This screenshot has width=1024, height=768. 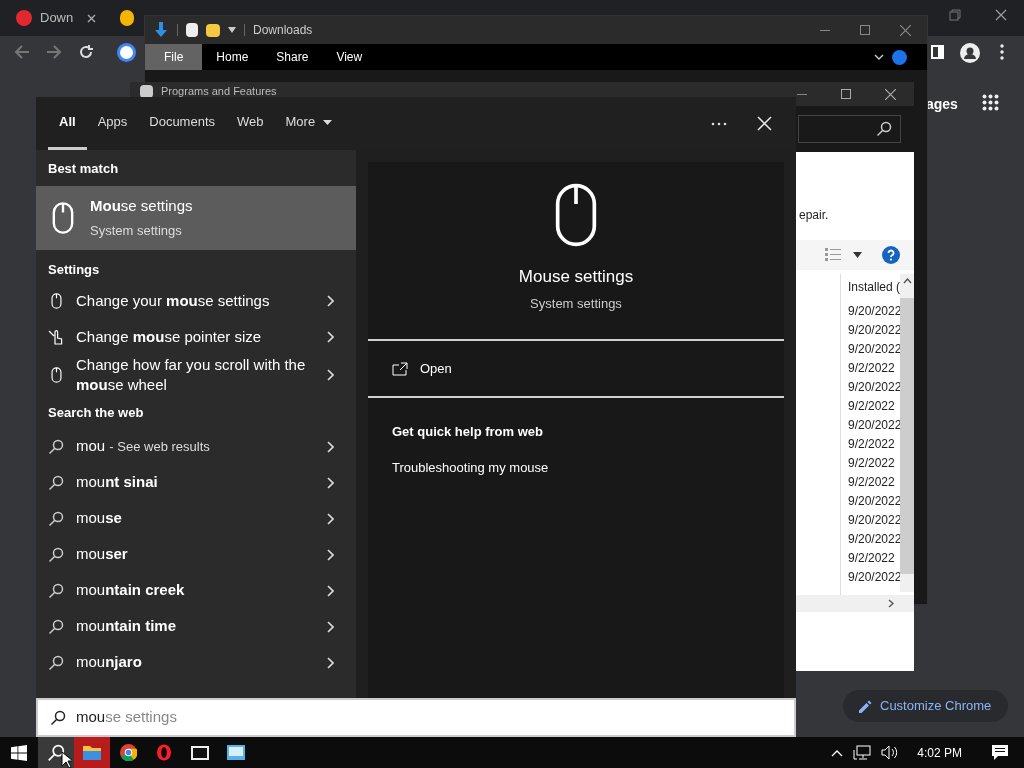 What do you see at coordinates (219, 91) in the screenshot?
I see `window-title: Programs and Features` at bounding box center [219, 91].